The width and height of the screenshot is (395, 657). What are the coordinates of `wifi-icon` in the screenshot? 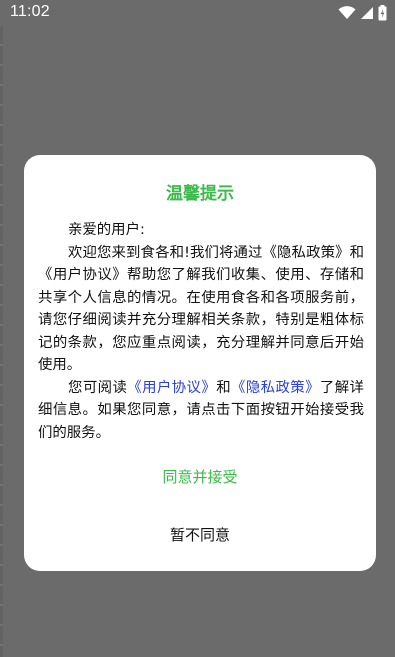 It's located at (347, 12).